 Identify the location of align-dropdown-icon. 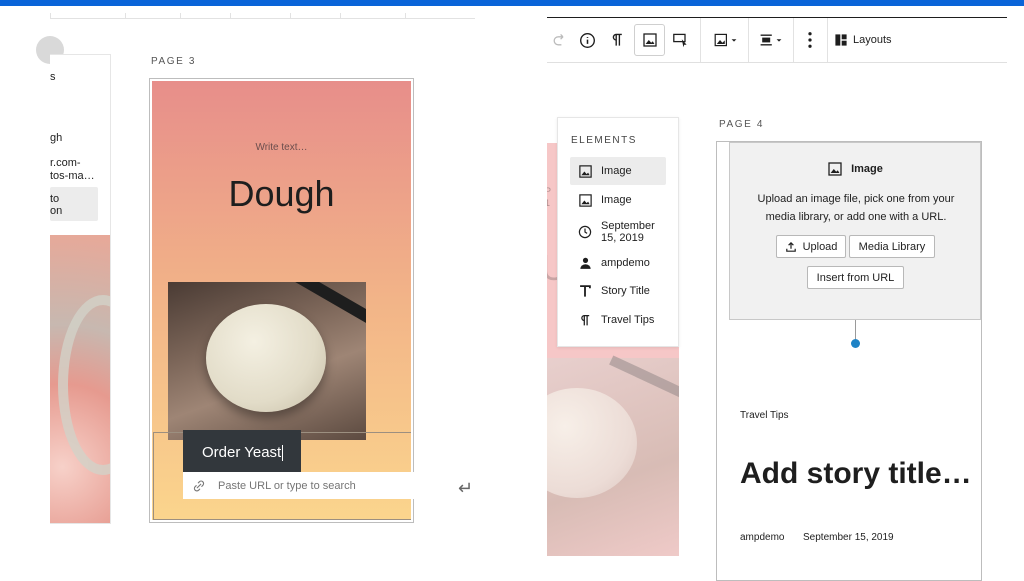
(771, 40).